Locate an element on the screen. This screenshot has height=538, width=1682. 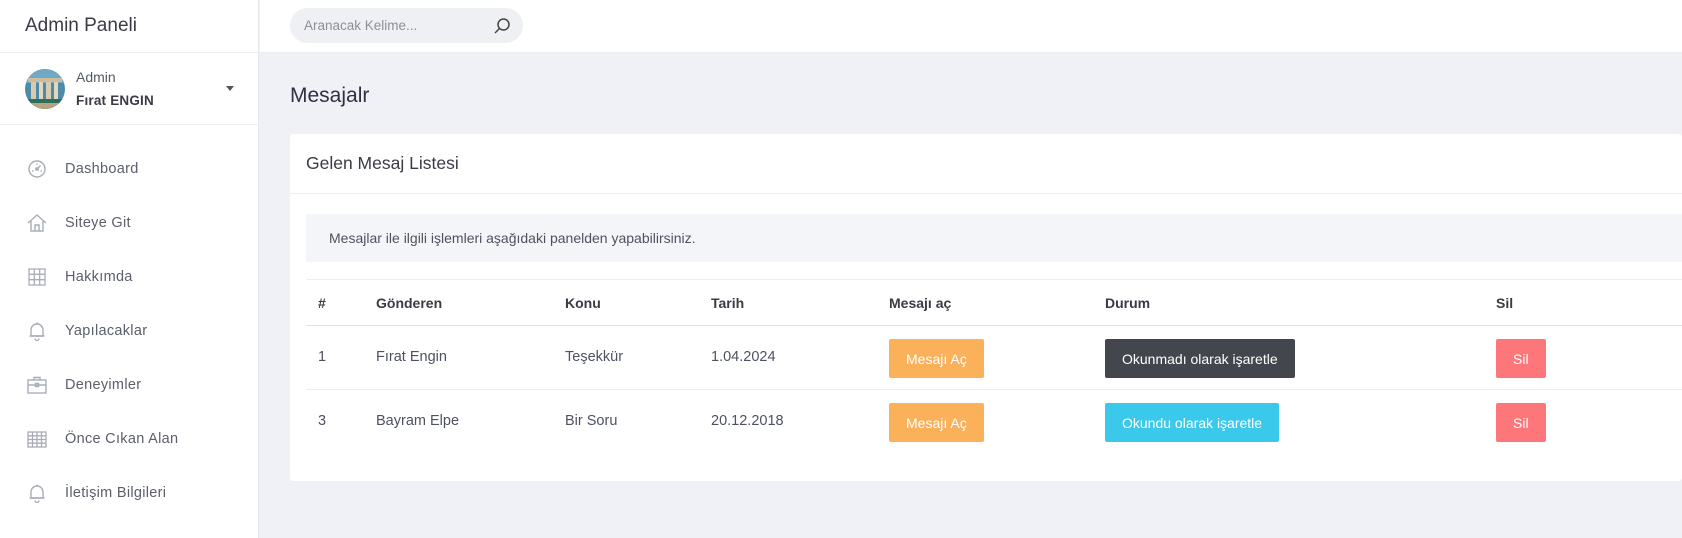
cell-subject: Bir Soru is located at coordinates (591, 421).